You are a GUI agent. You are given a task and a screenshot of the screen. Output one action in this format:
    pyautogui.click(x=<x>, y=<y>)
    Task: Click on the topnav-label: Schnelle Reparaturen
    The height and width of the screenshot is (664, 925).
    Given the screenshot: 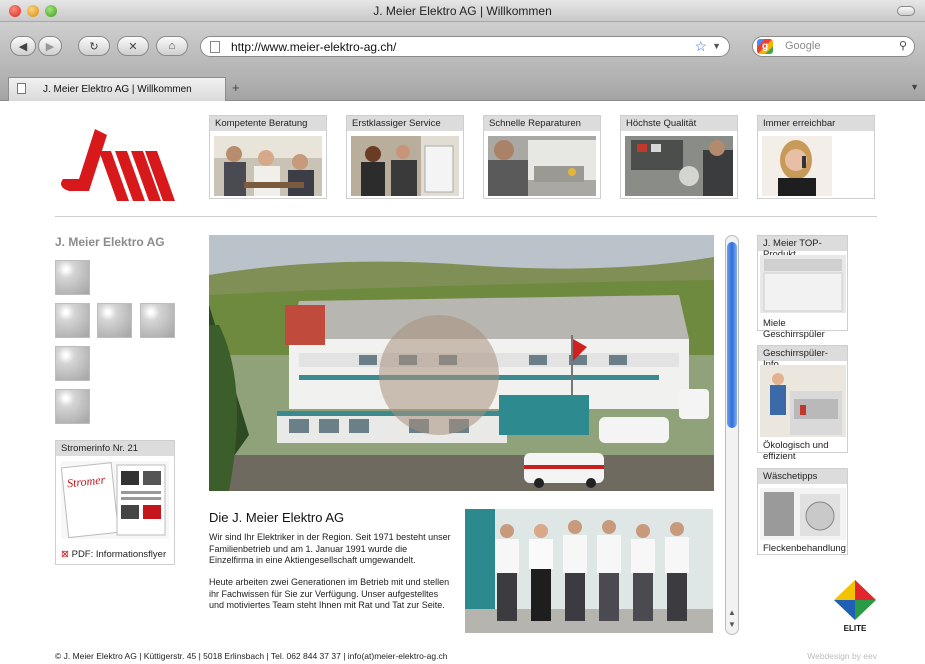 What is the action you would take?
    pyautogui.click(x=542, y=123)
    